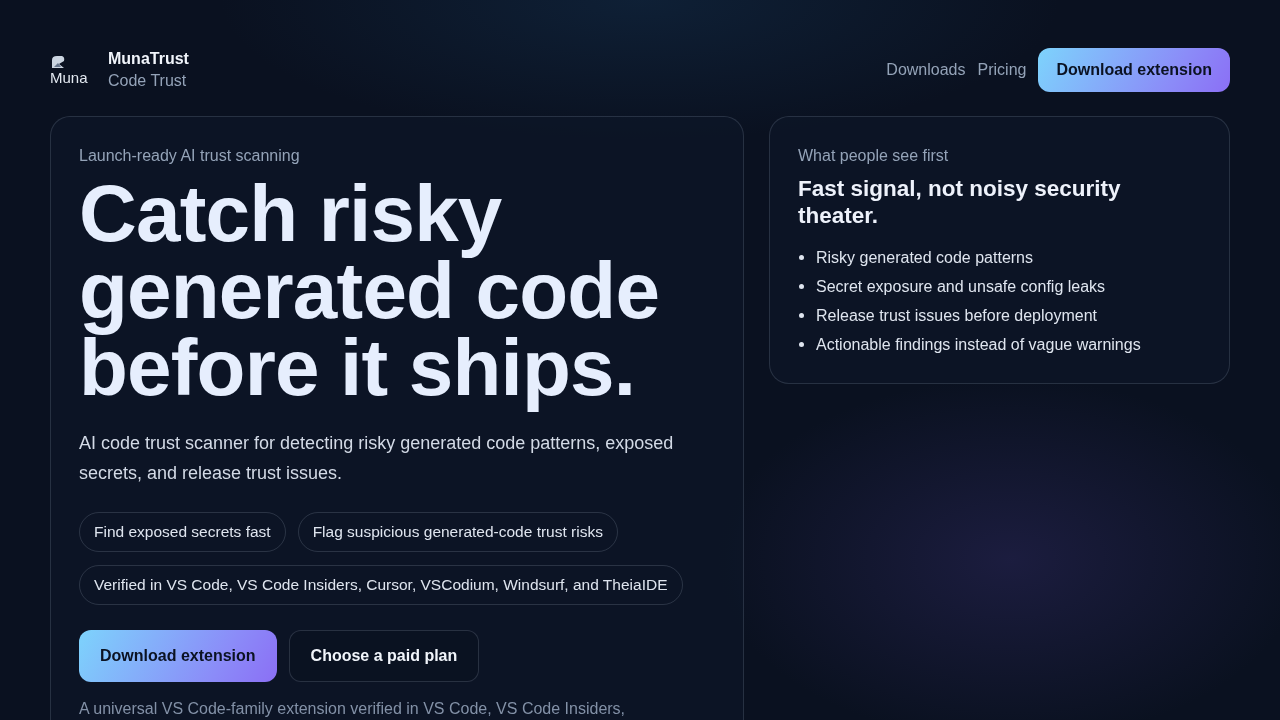  I want to click on highlight-item: Release trust issues before deployment, so click(957, 315).